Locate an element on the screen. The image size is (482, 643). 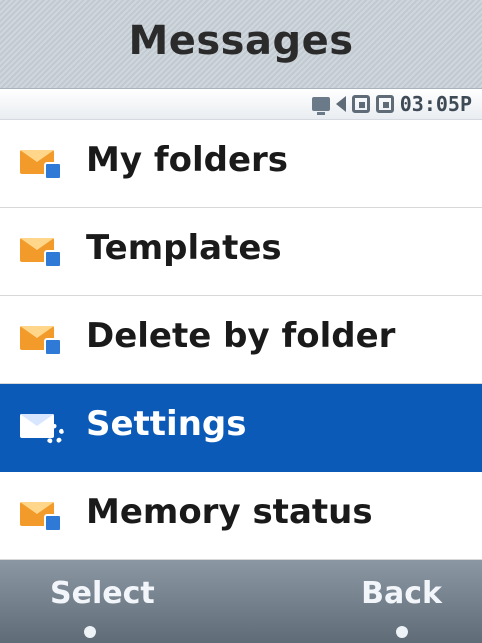
menu-item-label: Memory status is located at coordinates (229, 512).